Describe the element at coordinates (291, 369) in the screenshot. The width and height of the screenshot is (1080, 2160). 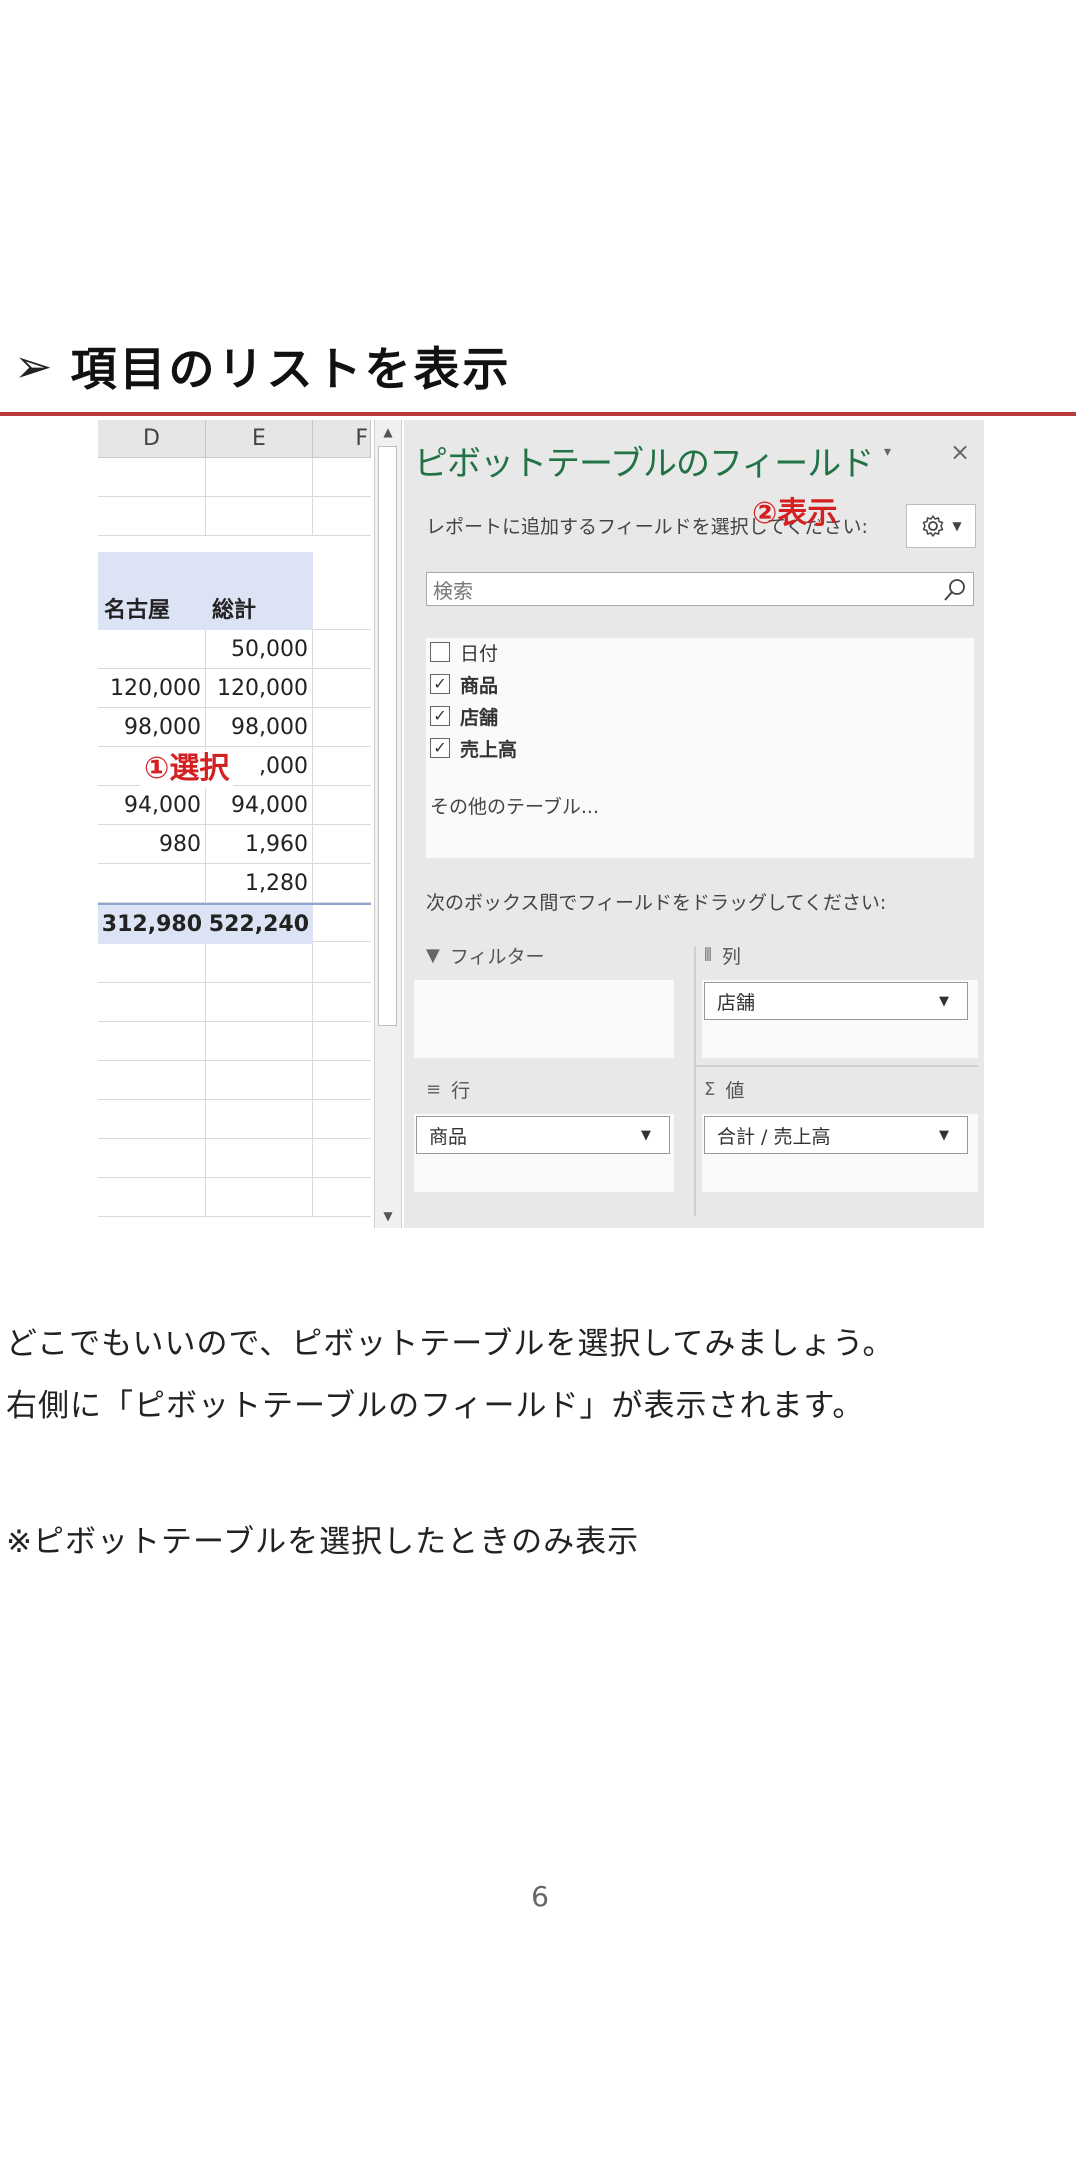
I see `heading-text: 項目のリストを表示` at that location.